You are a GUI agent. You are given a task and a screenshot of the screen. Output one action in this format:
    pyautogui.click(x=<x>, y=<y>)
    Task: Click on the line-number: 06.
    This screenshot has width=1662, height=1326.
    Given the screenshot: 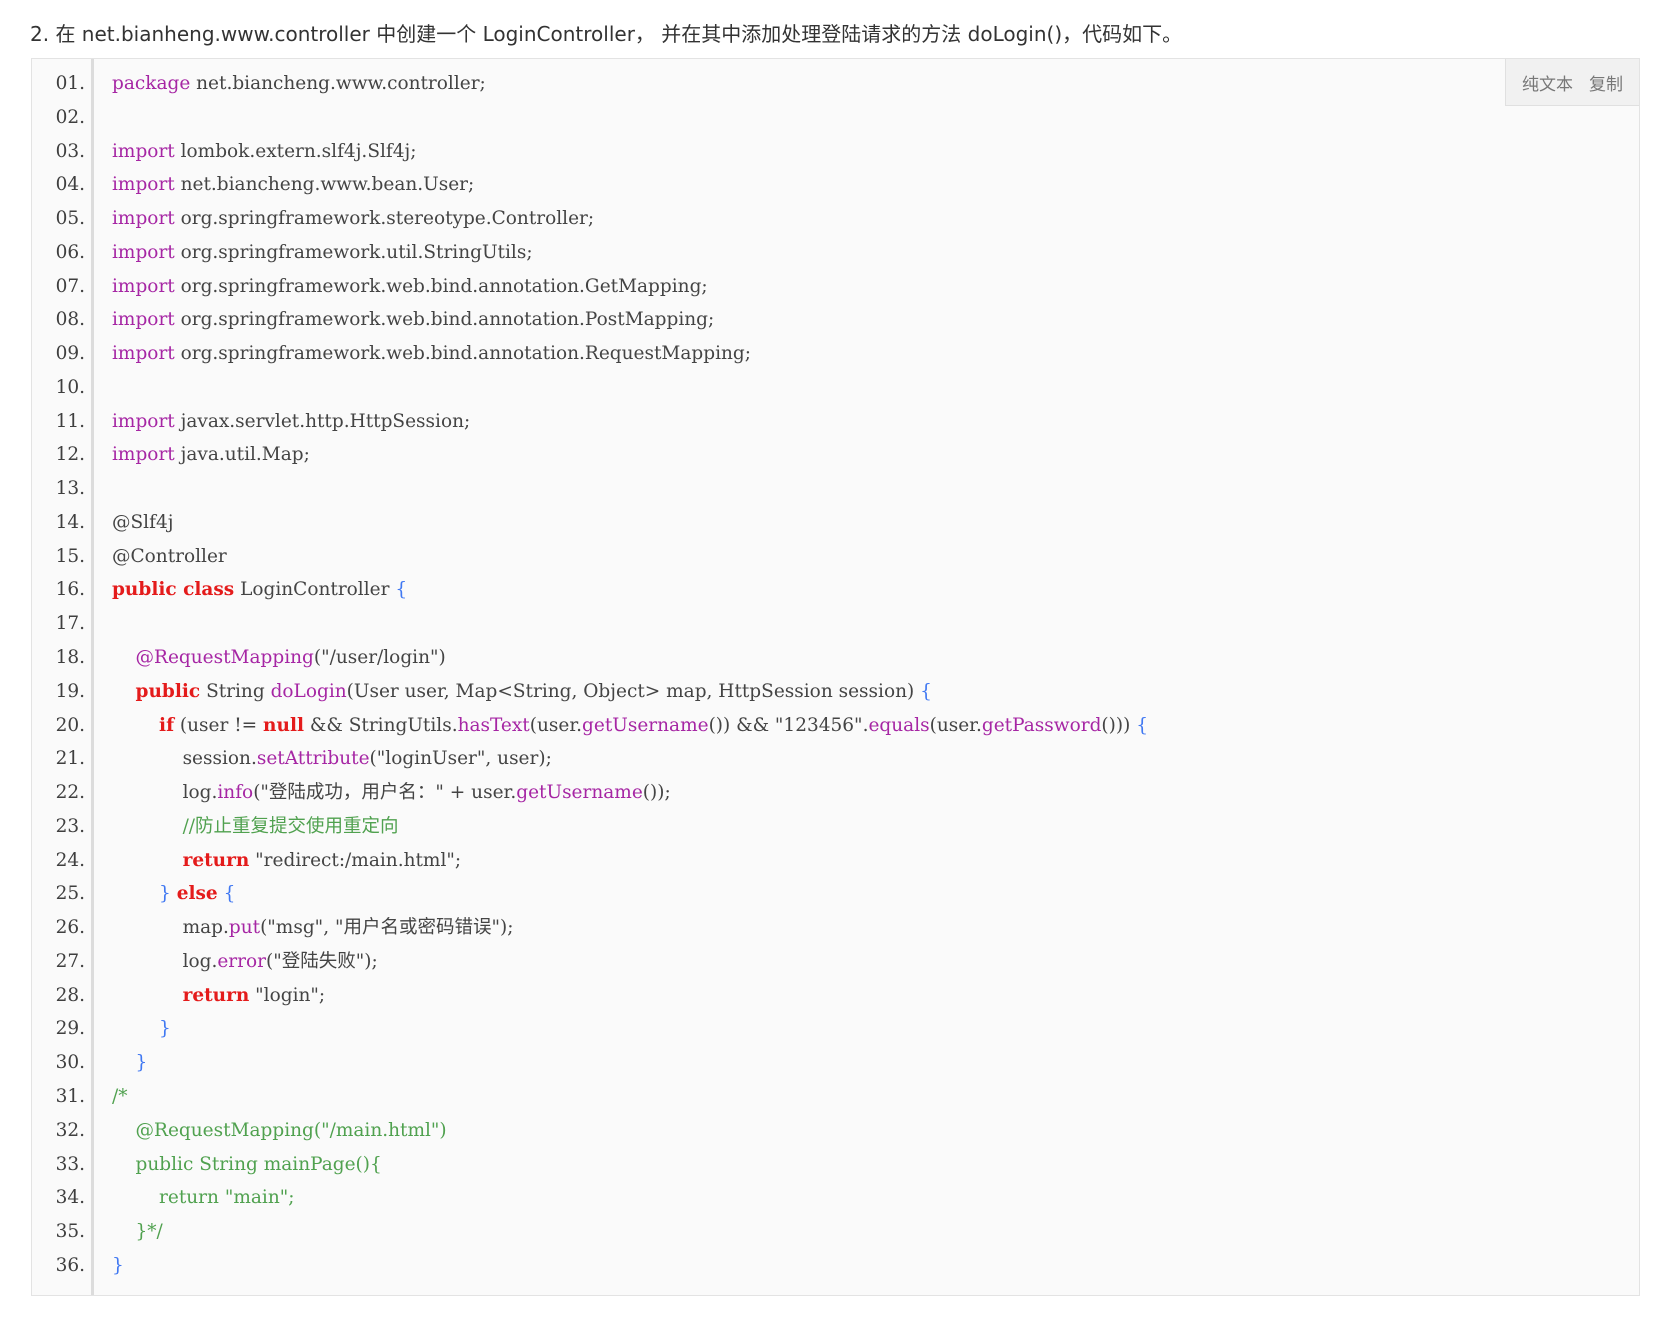 What is the action you would take?
    pyautogui.click(x=70, y=252)
    